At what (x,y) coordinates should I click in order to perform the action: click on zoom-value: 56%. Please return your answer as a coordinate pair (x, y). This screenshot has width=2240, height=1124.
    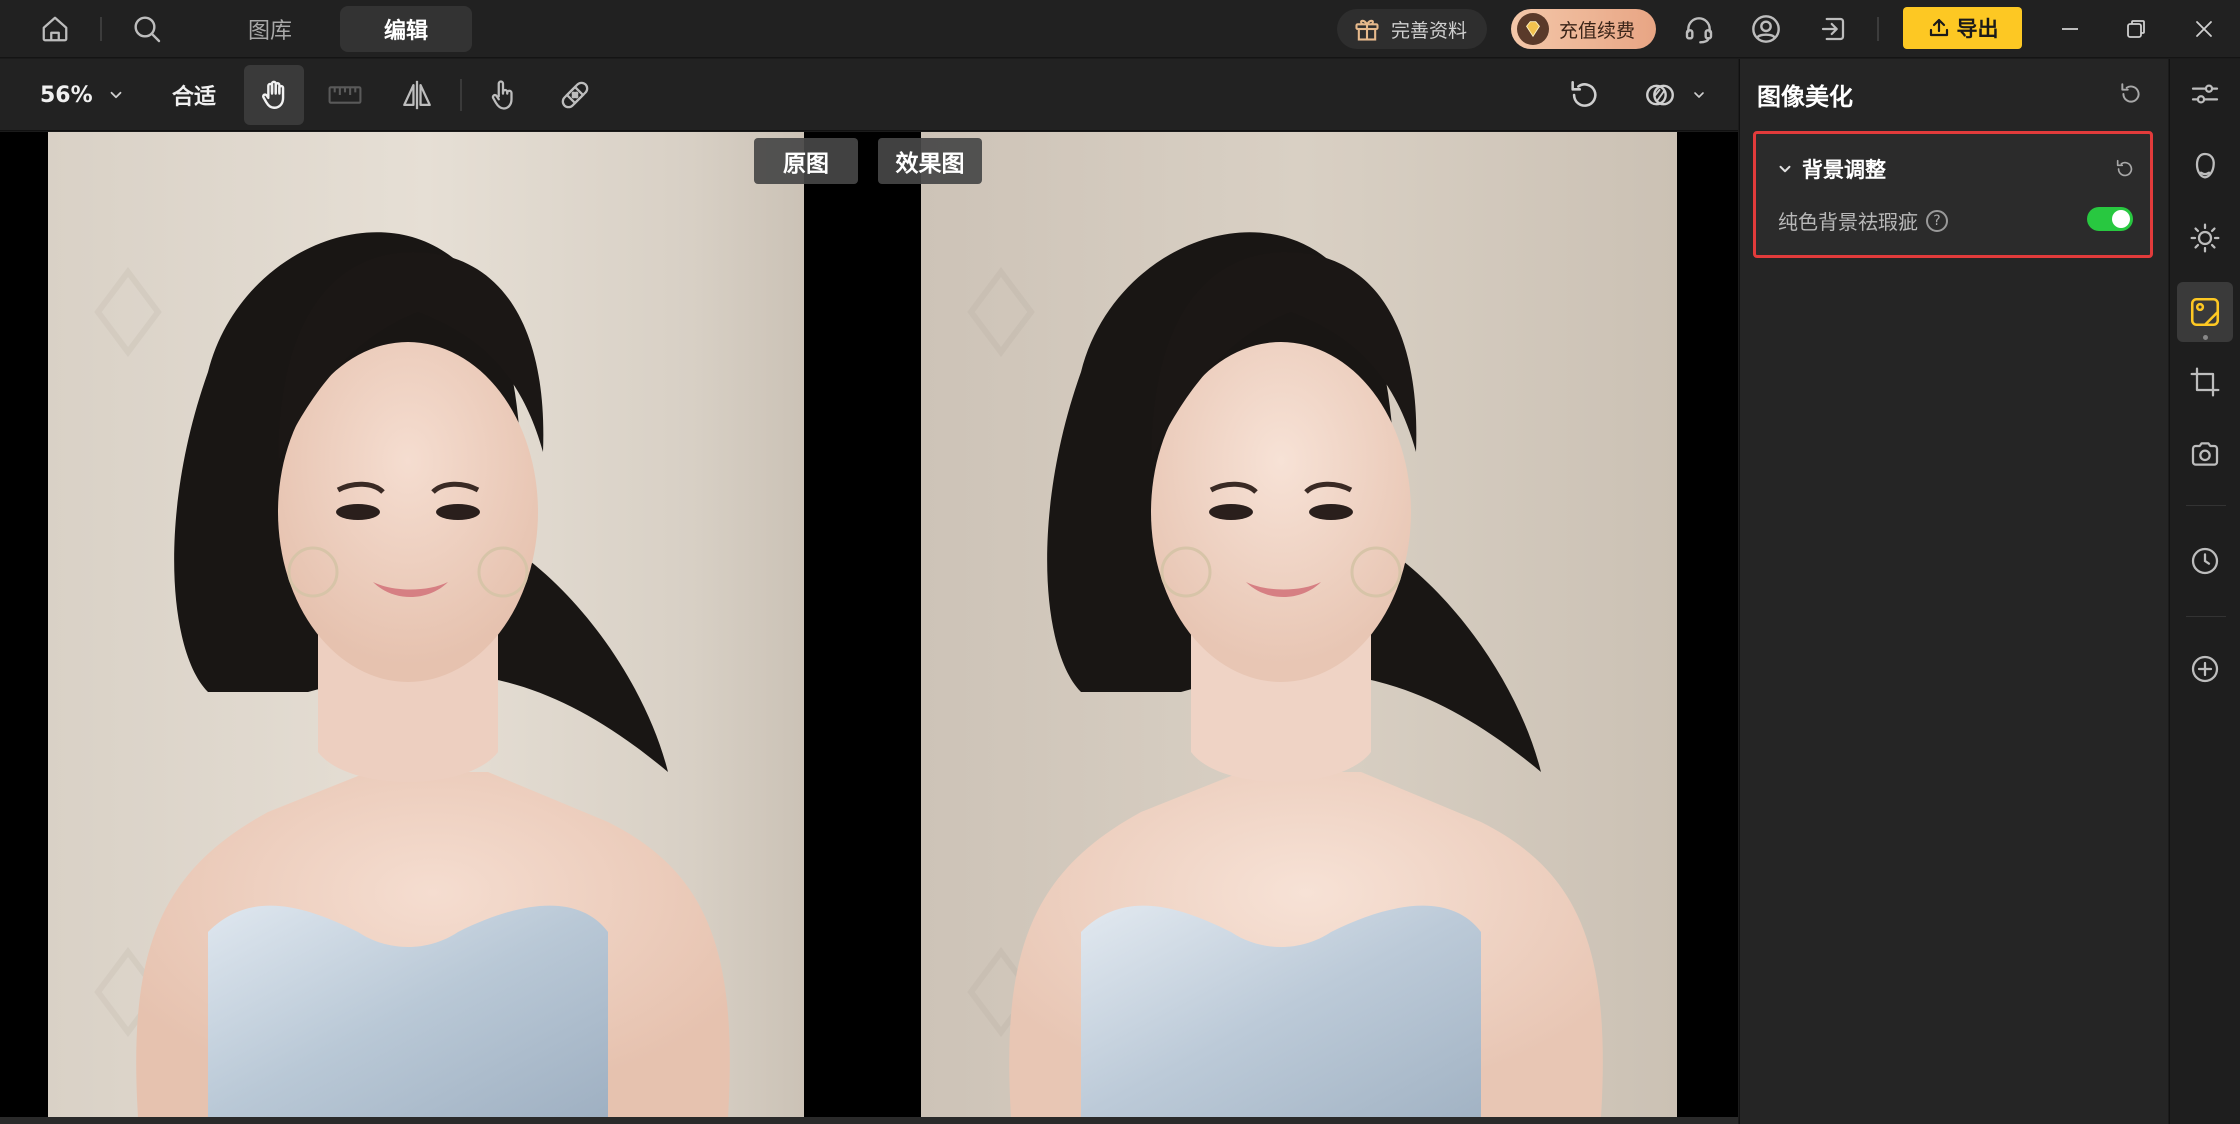
    Looking at the image, I should click on (66, 95).